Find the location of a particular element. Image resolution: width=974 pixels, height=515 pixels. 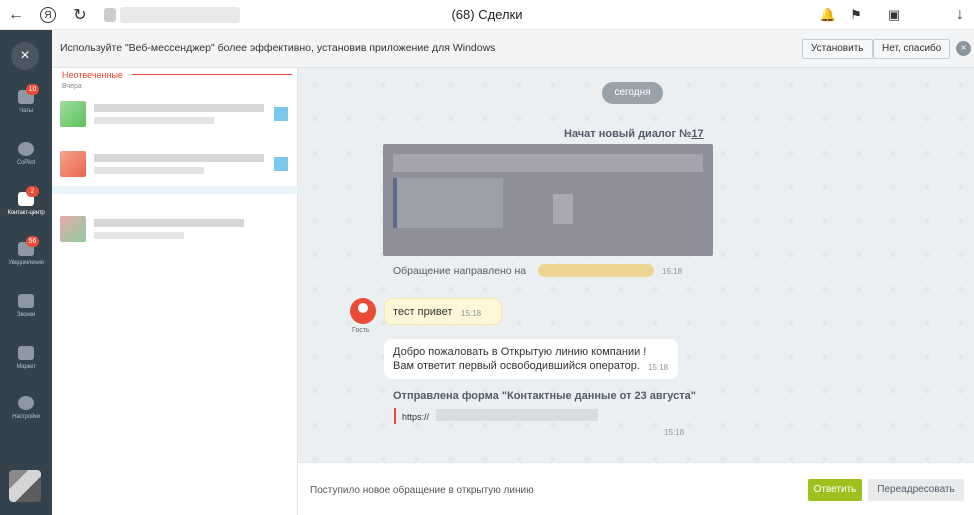

gear-icon is located at coordinates (26, 403).